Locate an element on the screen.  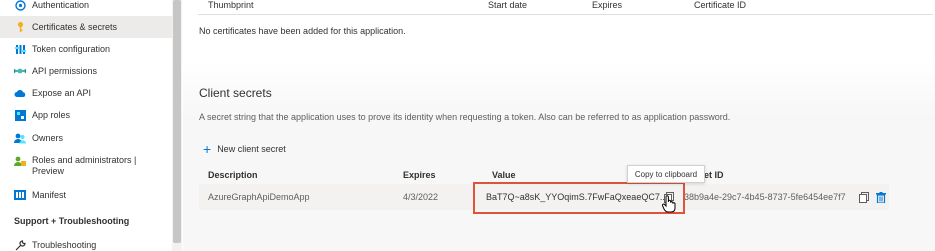
trash-icon is located at coordinates (881, 198).